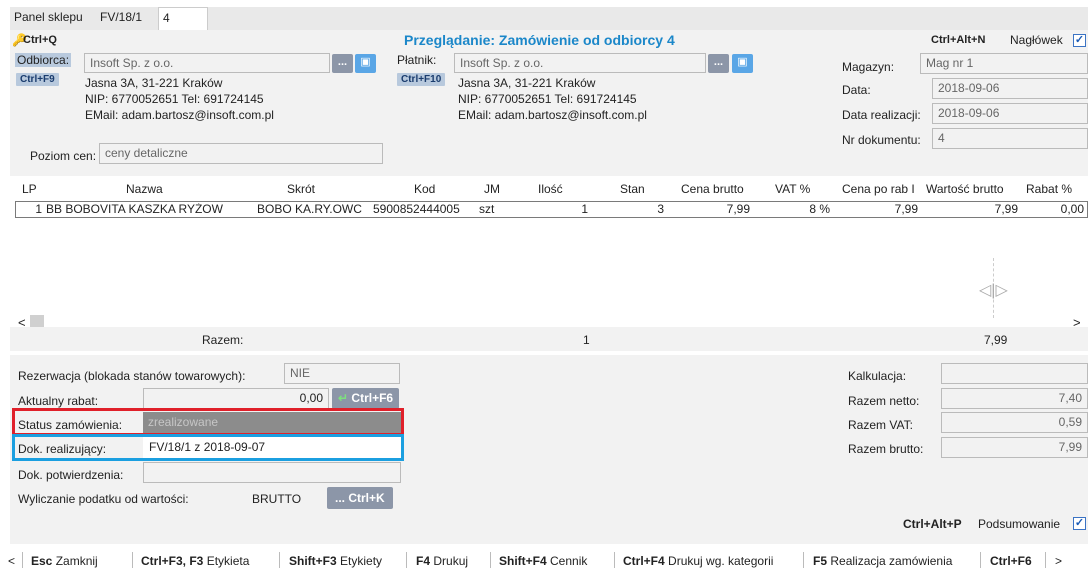 The width and height of the screenshot is (1088, 574). What do you see at coordinates (1079, 523) in the screenshot?
I see `podsumowanie-checkbox: ✓` at bounding box center [1079, 523].